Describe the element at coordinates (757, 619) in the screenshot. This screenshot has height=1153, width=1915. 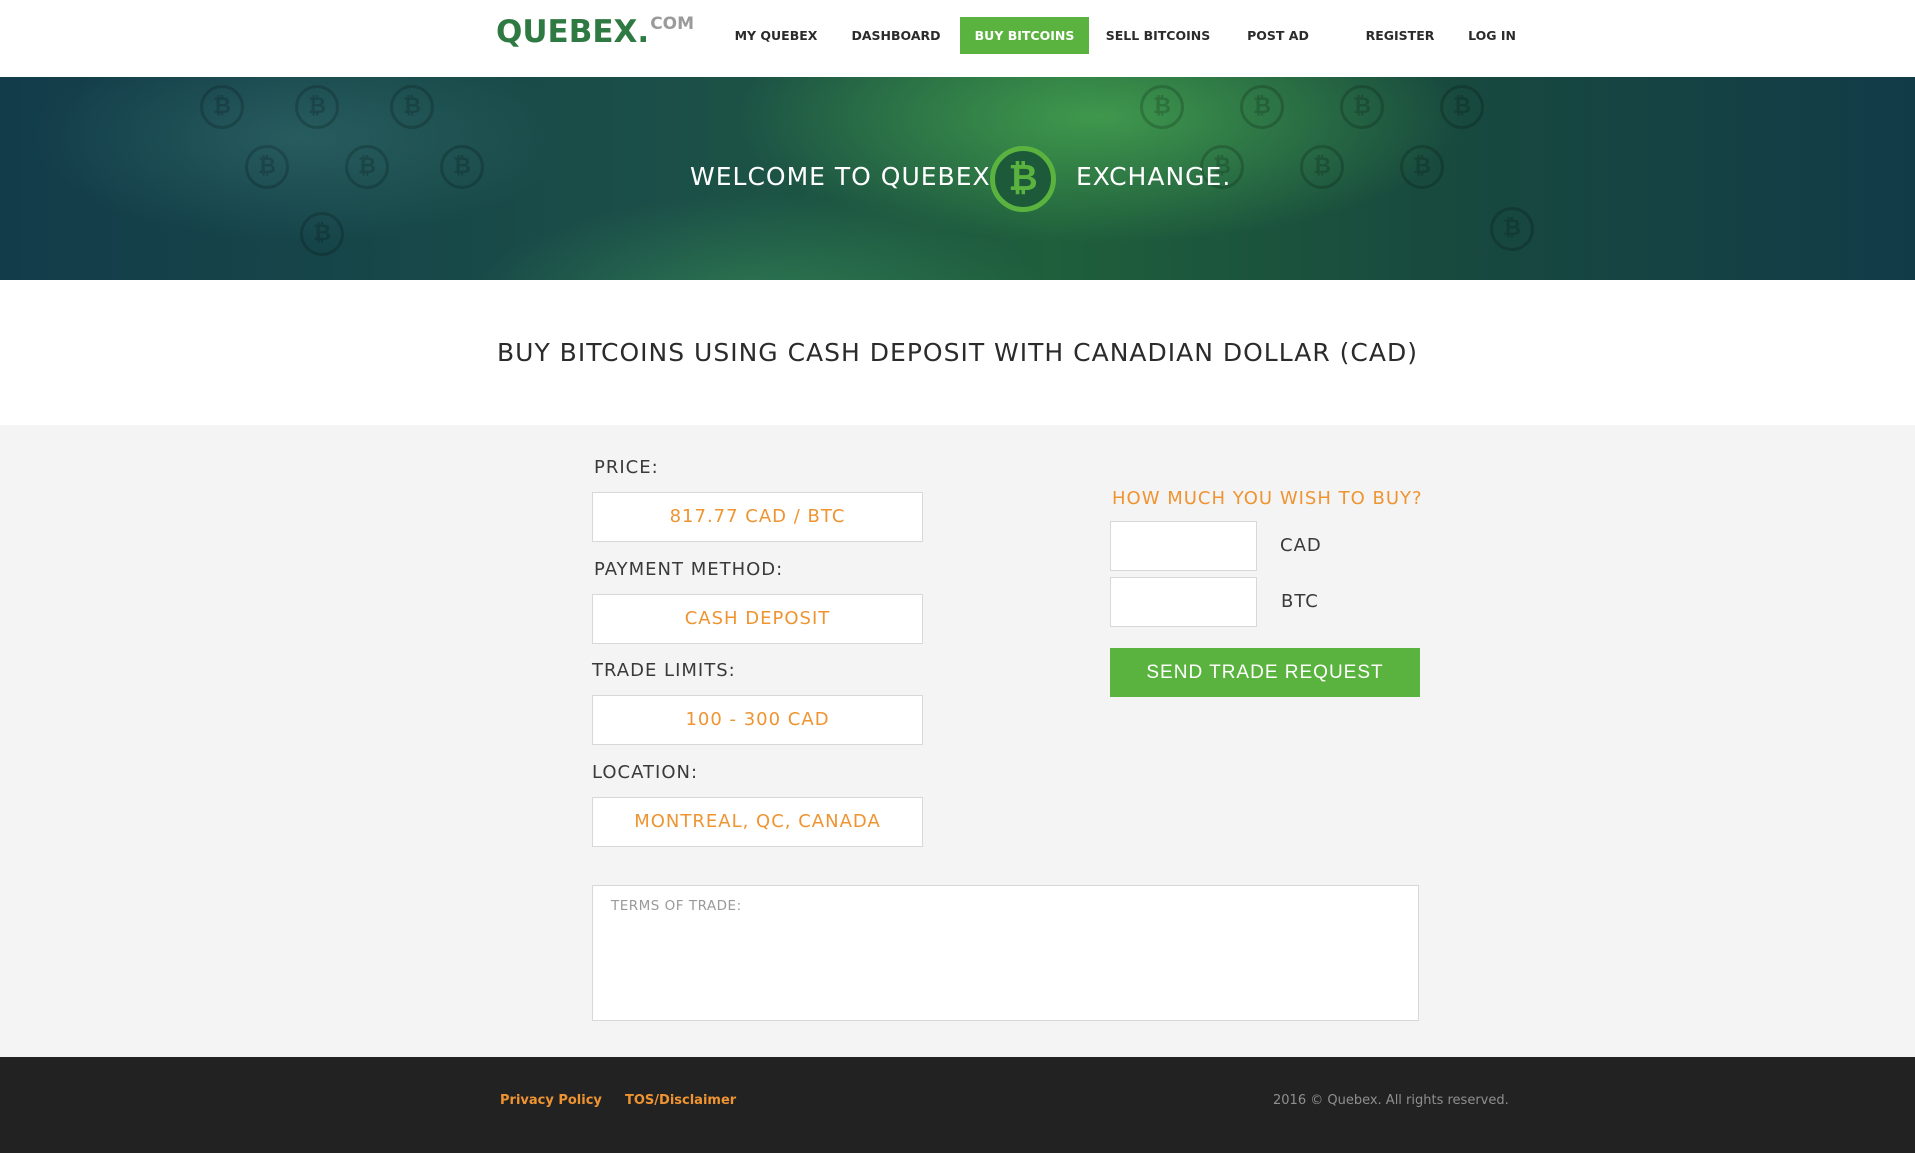
I see `payment-method-value: CASH DEPOSIT` at that location.